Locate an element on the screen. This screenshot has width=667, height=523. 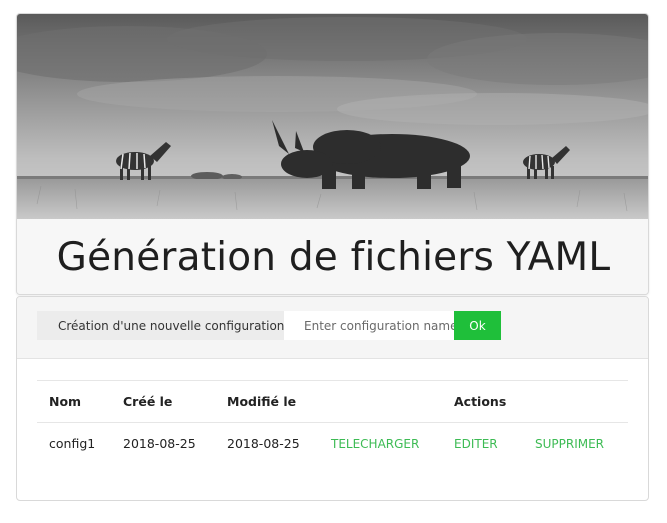
table-header-row: Nom Créé le Modifié le Actions is located at coordinates (332, 401).